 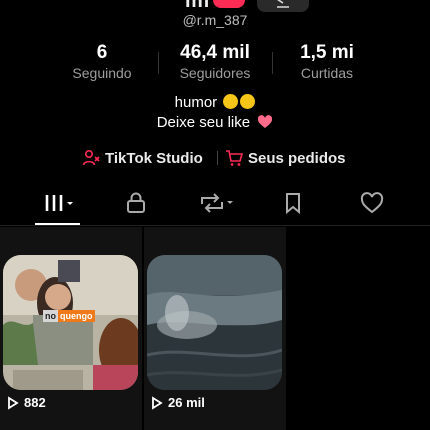 What do you see at coordinates (215, 20) in the screenshot?
I see `profile-username: @r.m_387` at bounding box center [215, 20].